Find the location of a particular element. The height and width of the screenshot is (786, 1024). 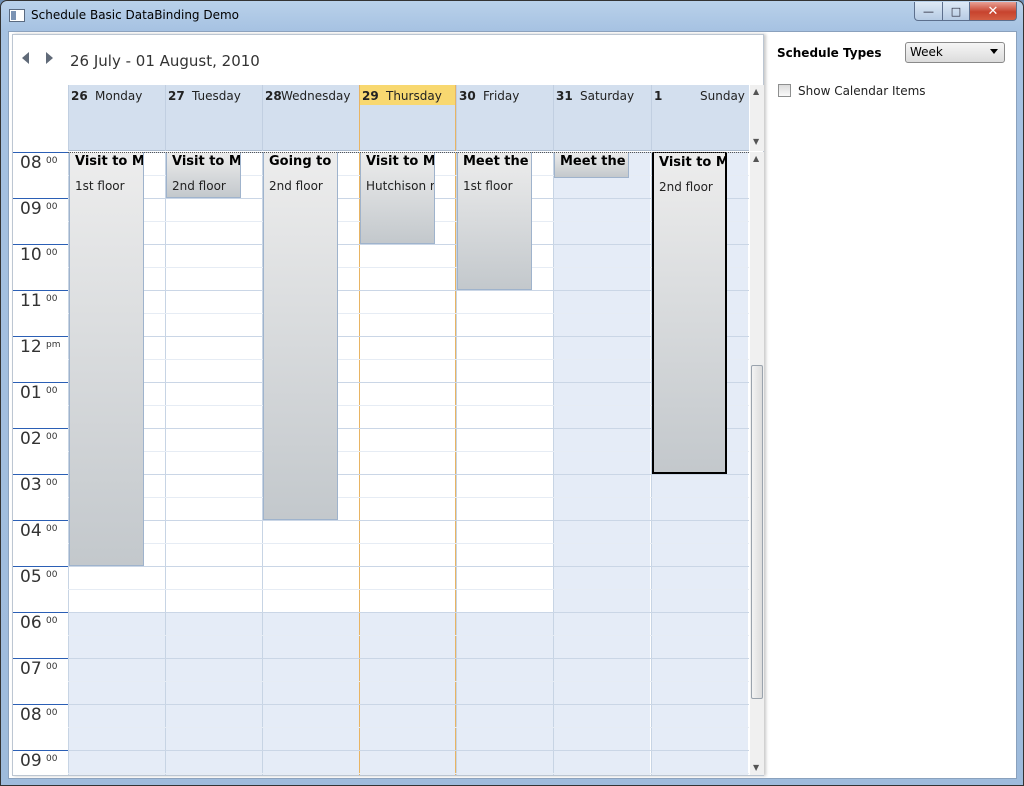

day-name: Wednesday is located at coordinates (316, 96).